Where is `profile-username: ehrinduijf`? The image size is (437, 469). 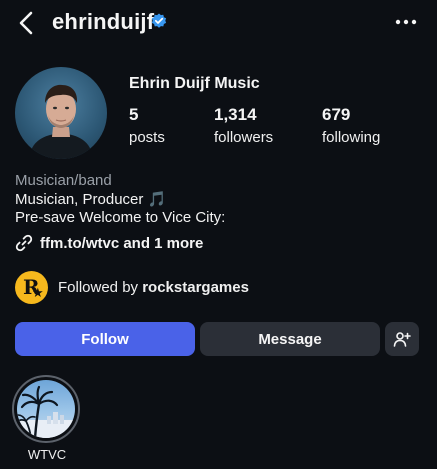 profile-username: ehrinduijf is located at coordinates (103, 21).